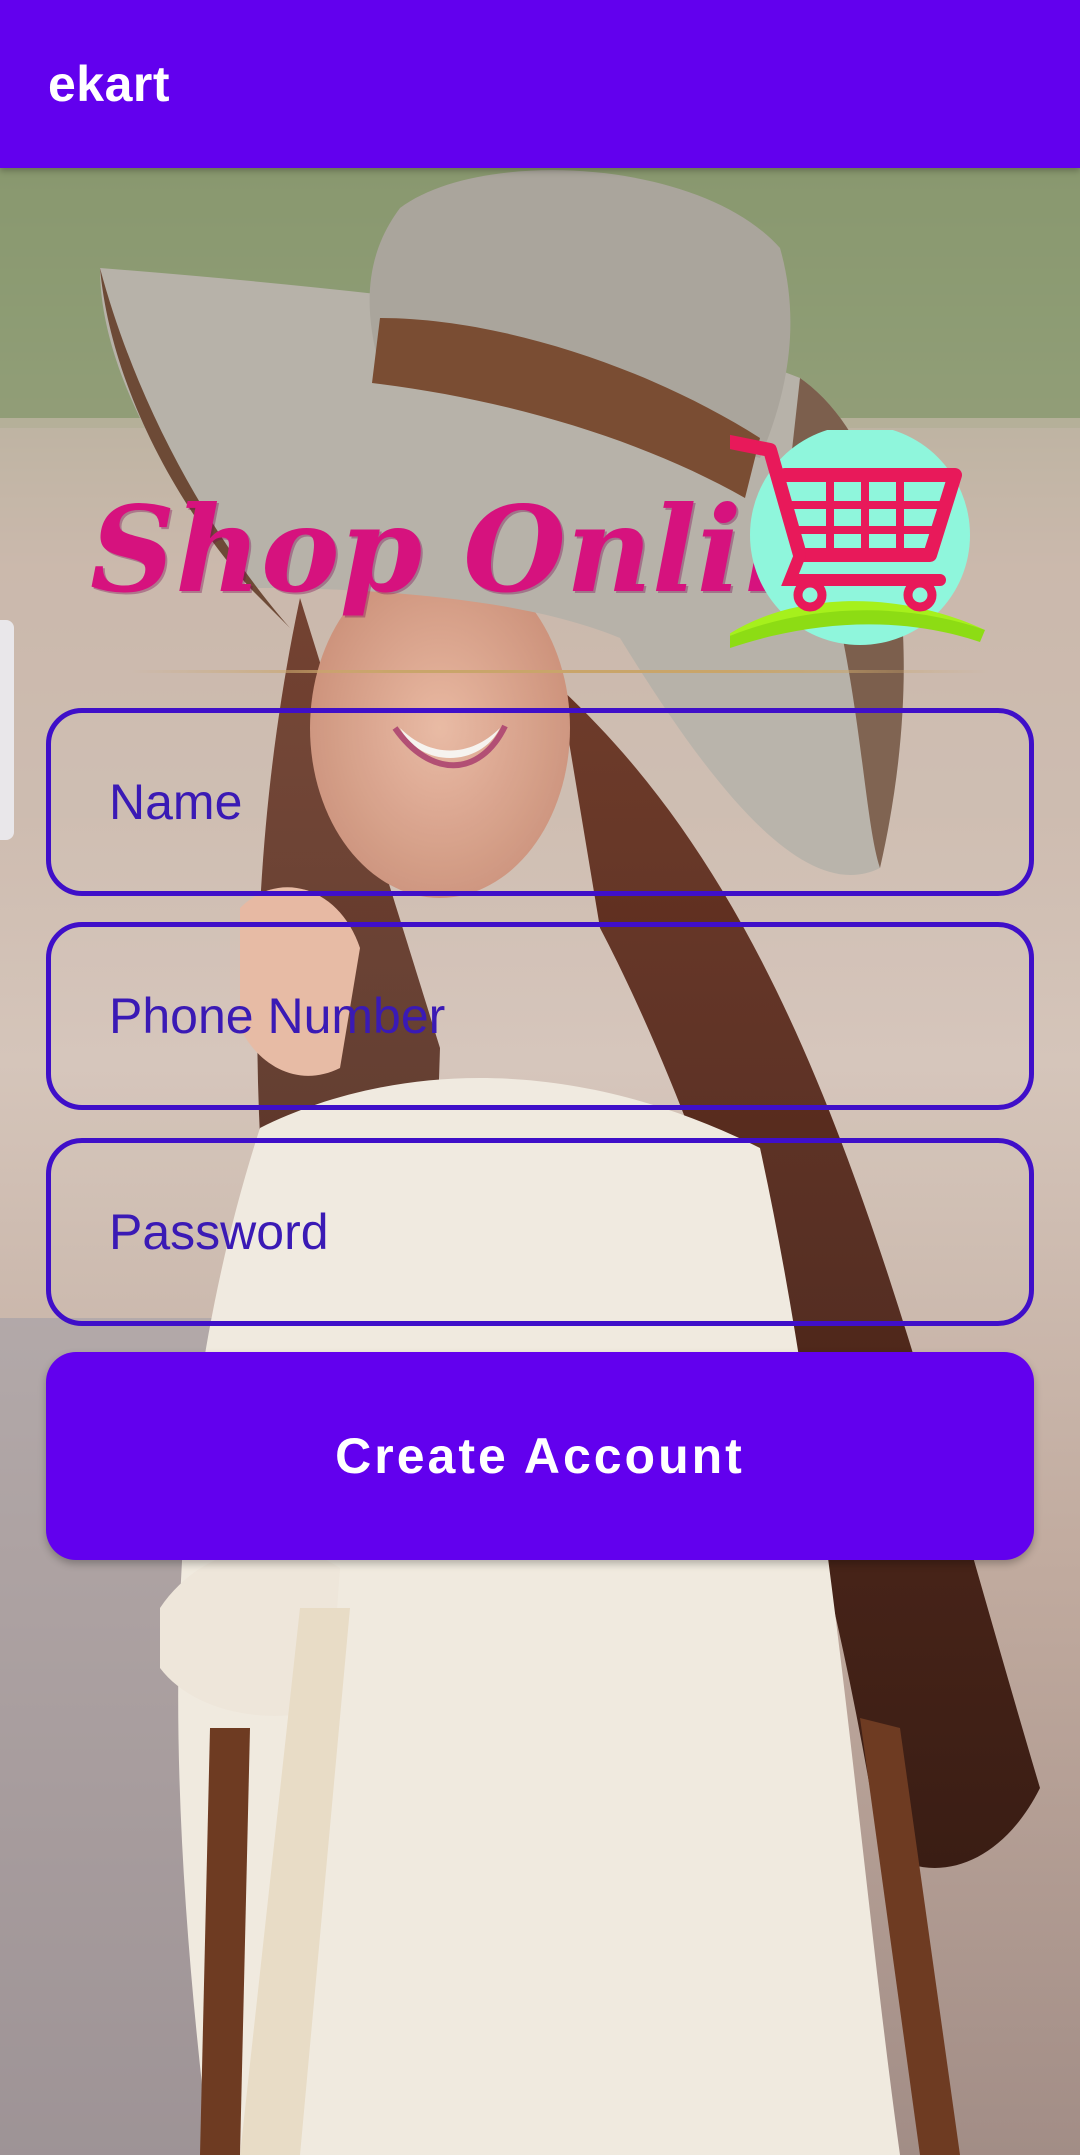 The width and height of the screenshot is (1080, 2155). What do you see at coordinates (219, 1232) in the screenshot?
I see `password-placeholder: Password` at bounding box center [219, 1232].